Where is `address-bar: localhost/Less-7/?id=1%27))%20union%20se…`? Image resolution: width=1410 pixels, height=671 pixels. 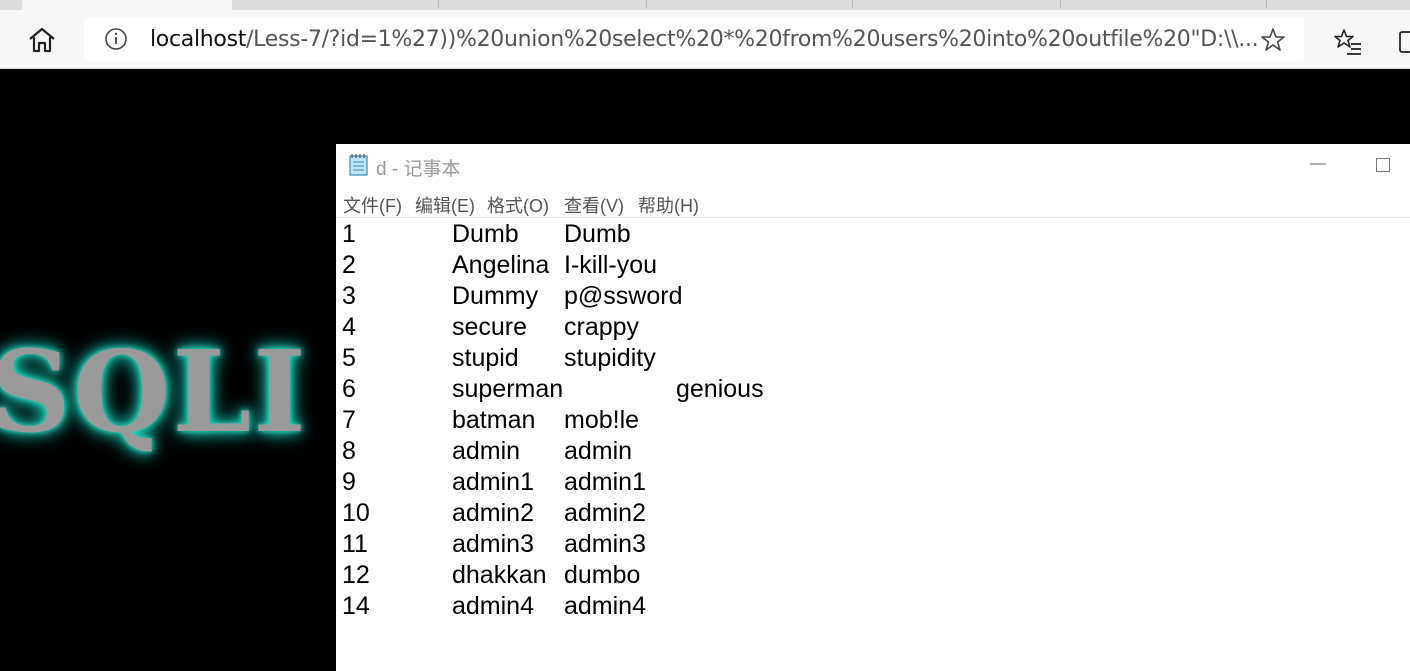
address-bar: localhost/Less-7/?id=1%27))%20union%20se… is located at coordinates (694, 39).